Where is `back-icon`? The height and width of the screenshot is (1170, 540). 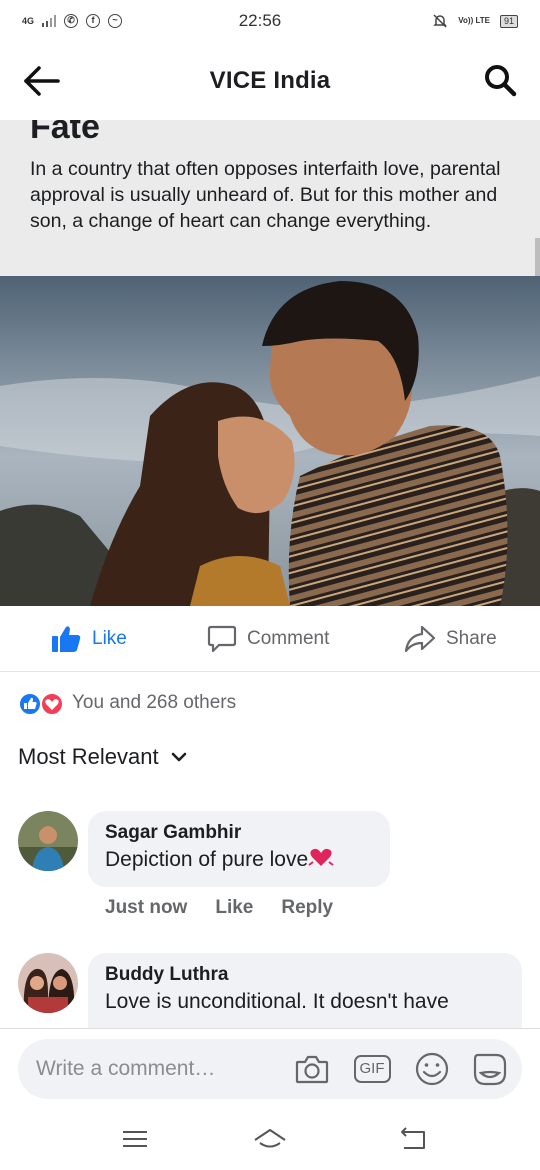
back-icon is located at coordinates (413, 1139).